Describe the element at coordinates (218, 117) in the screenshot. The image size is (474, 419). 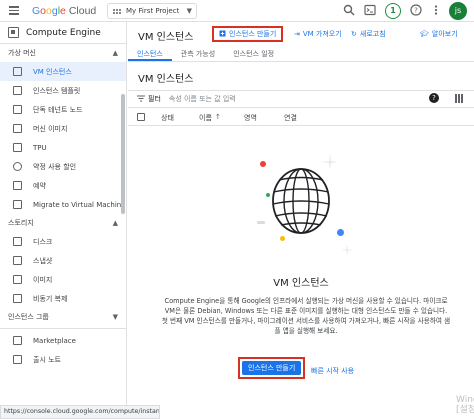
I see `sort-up-icon: ↑` at that location.